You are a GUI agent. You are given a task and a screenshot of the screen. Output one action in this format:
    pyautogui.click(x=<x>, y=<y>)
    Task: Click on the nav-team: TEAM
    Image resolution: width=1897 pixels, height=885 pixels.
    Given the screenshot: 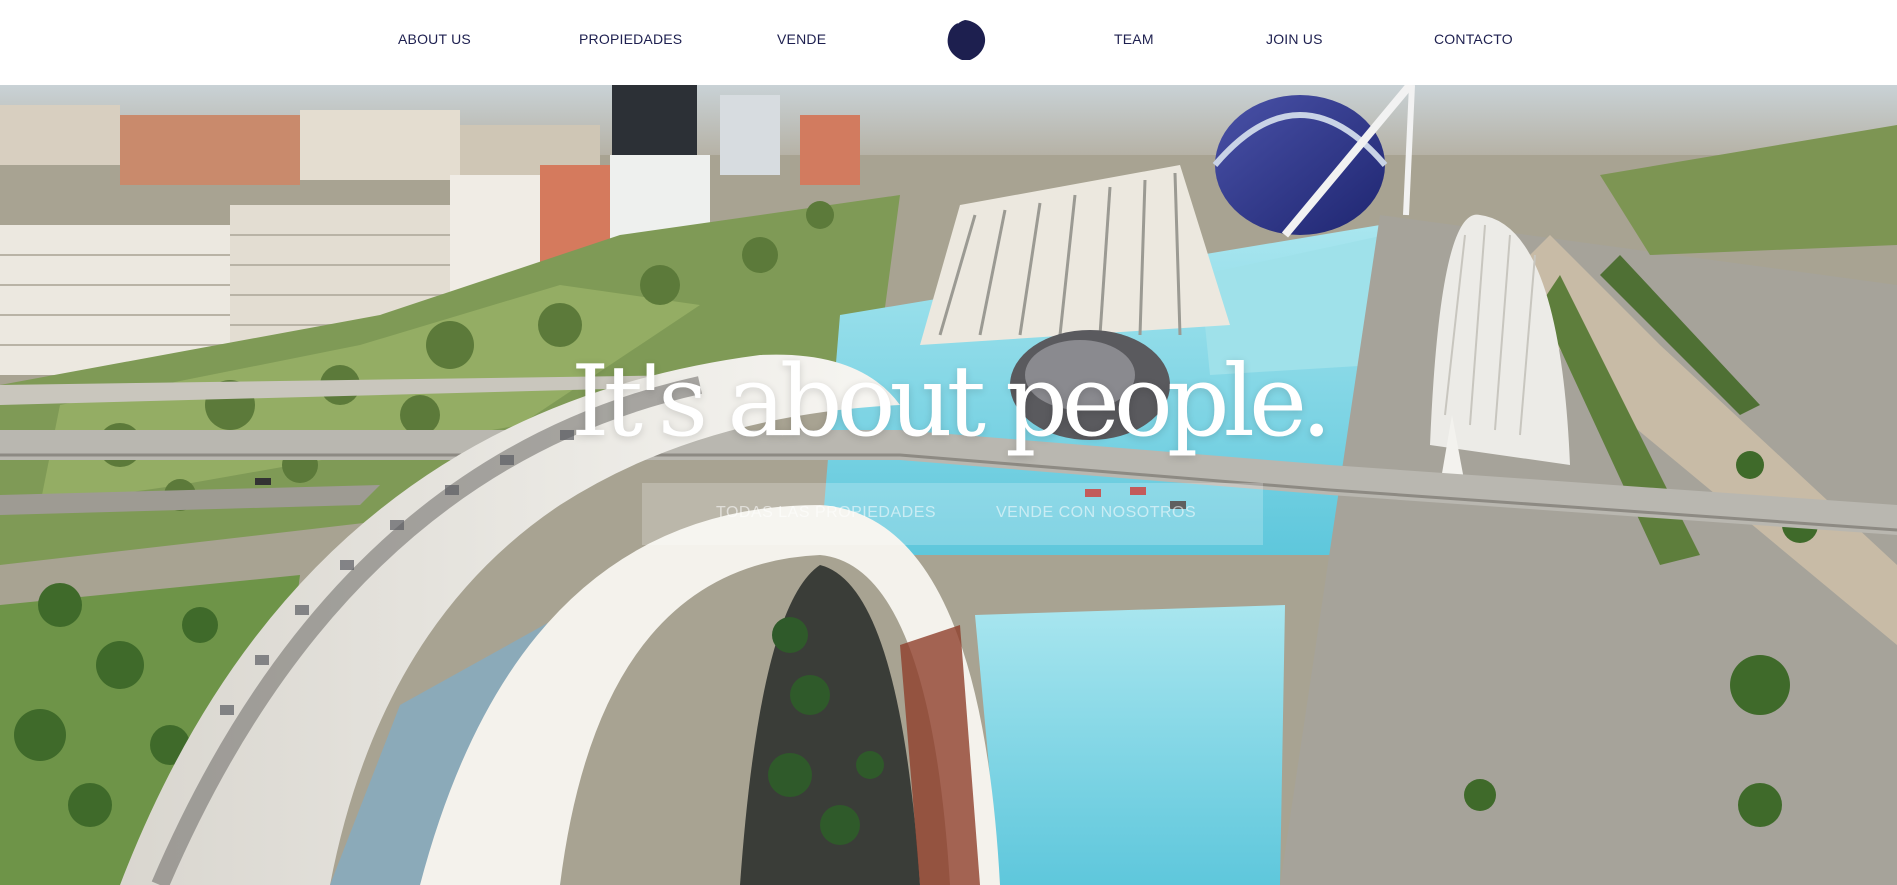 What is the action you would take?
    pyautogui.click(x=1134, y=39)
    